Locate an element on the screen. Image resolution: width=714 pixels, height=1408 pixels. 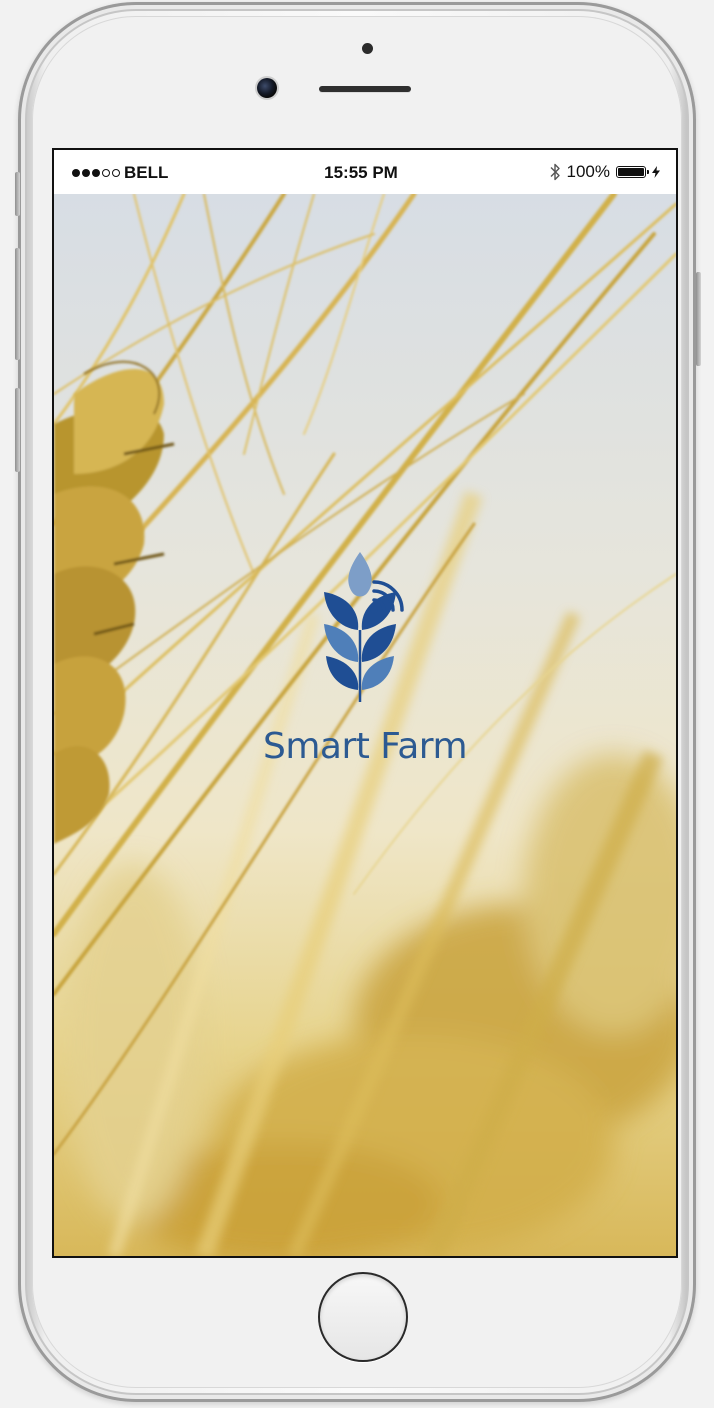
home-button-icon is located at coordinates (363, 1317).